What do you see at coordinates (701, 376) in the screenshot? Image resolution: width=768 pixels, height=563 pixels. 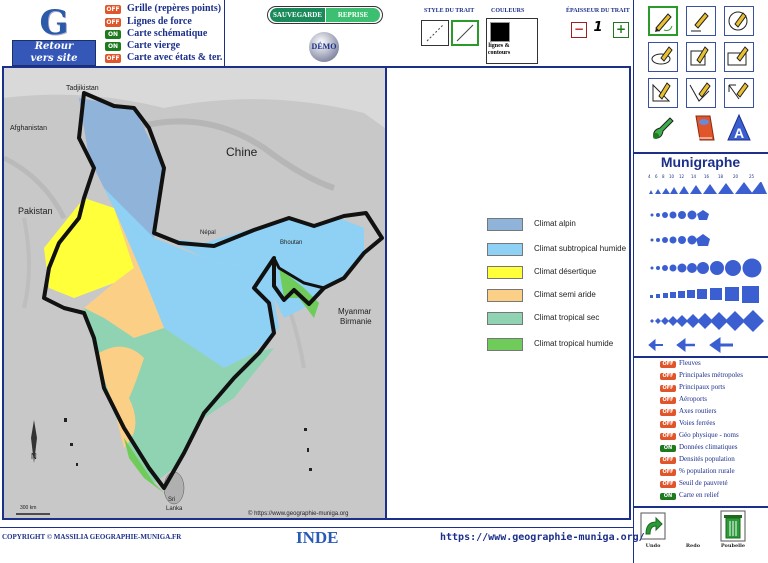 I see `layer-toggle-metropoles: OFF Principales métropoles` at bounding box center [701, 376].